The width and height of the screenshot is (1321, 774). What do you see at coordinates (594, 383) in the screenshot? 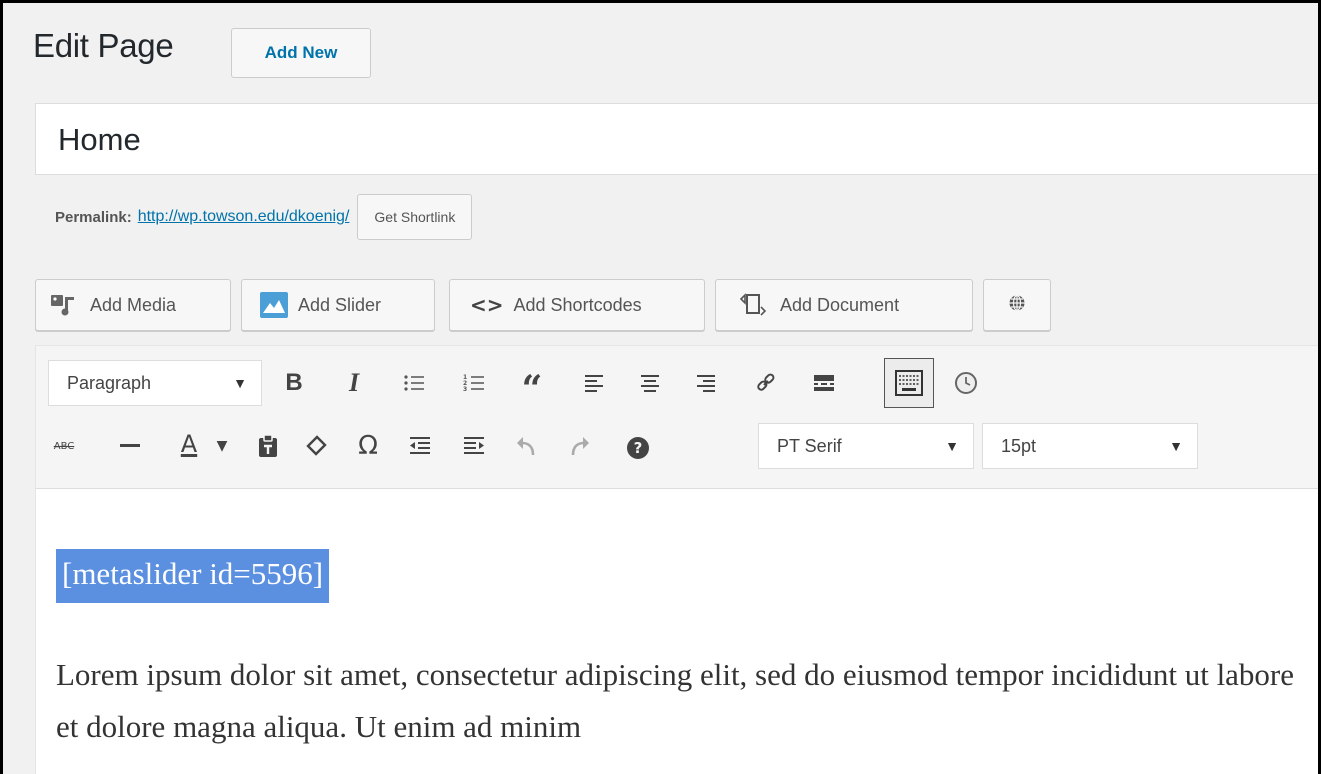
I see `align-left-icon` at bounding box center [594, 383].